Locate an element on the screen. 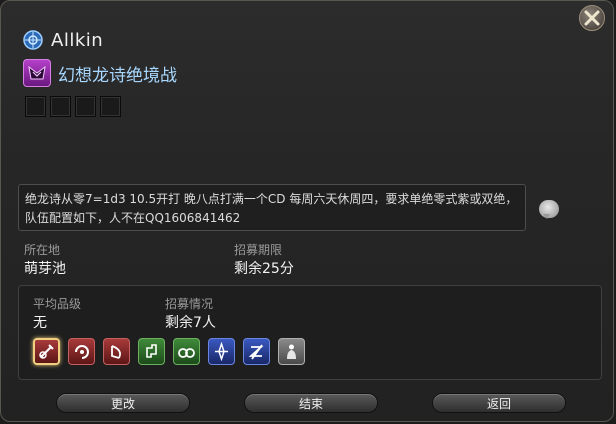 This screenshot has height=424, width=616. chat-bubble-icon is located at coordinates (549, 209).